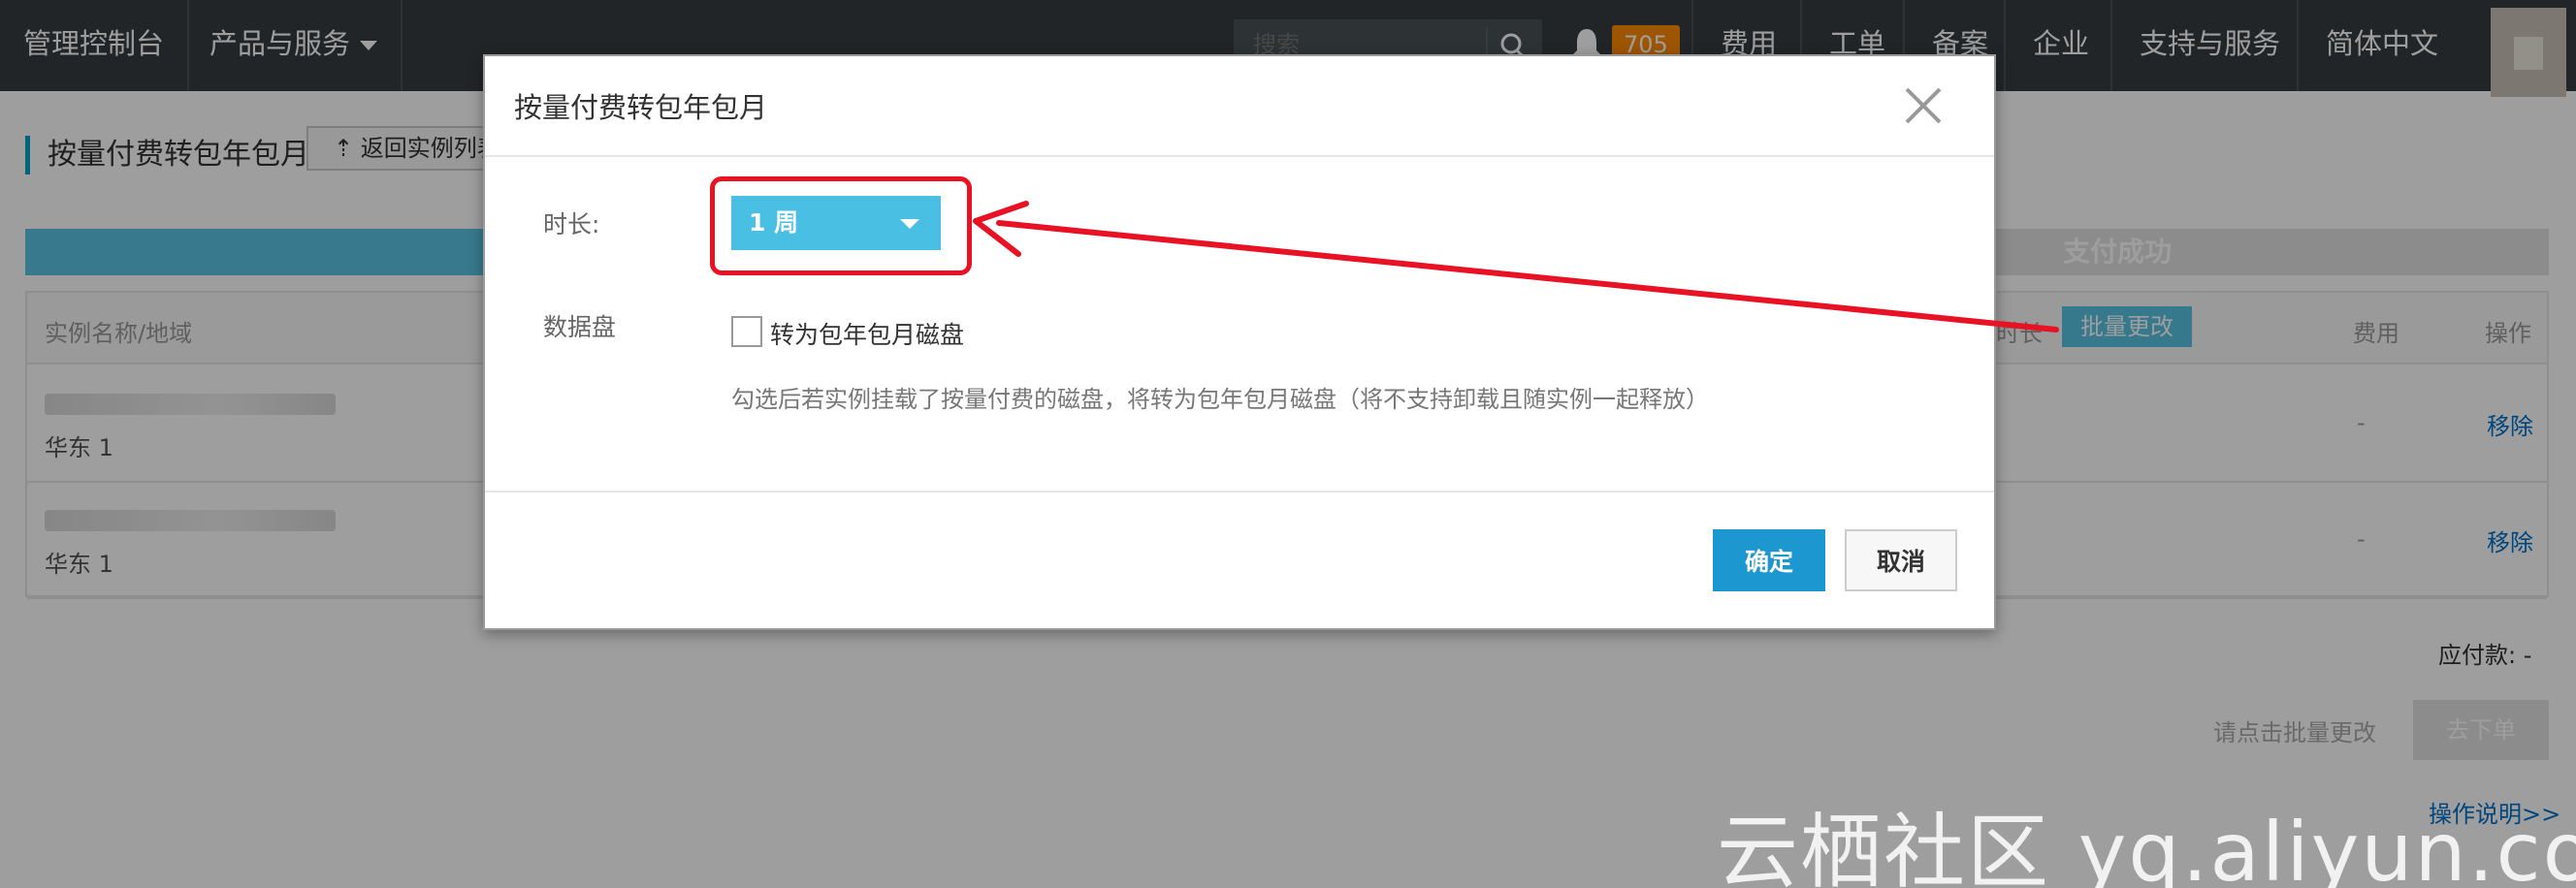  I want to click on data-disk-label: 数据盘, so click(580, 327).